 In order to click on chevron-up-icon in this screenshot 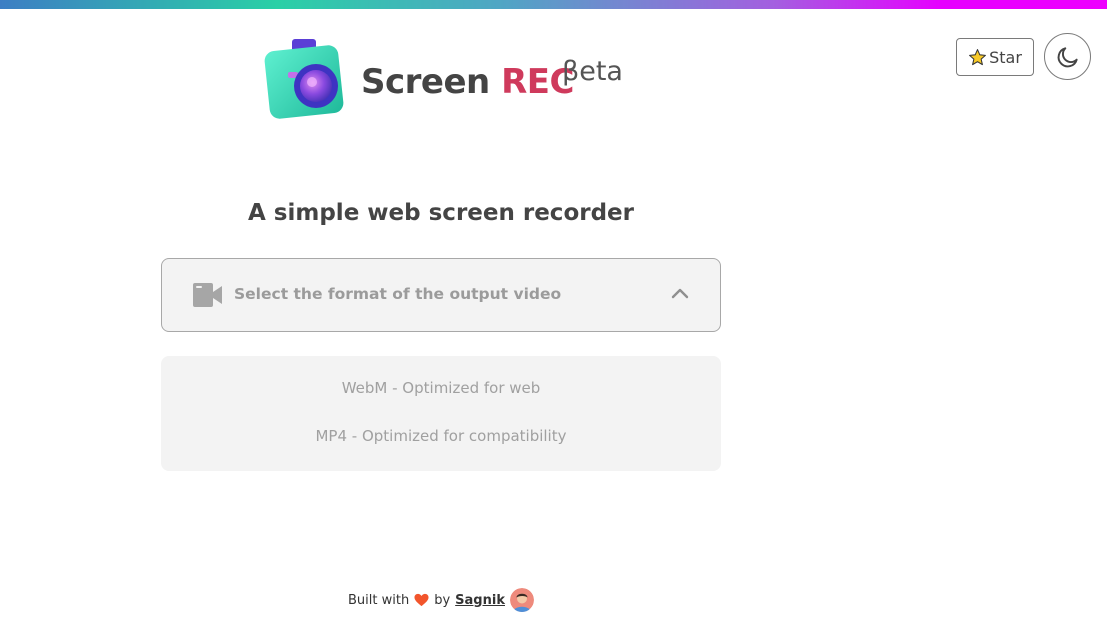, I will do `click(680, 293)`.